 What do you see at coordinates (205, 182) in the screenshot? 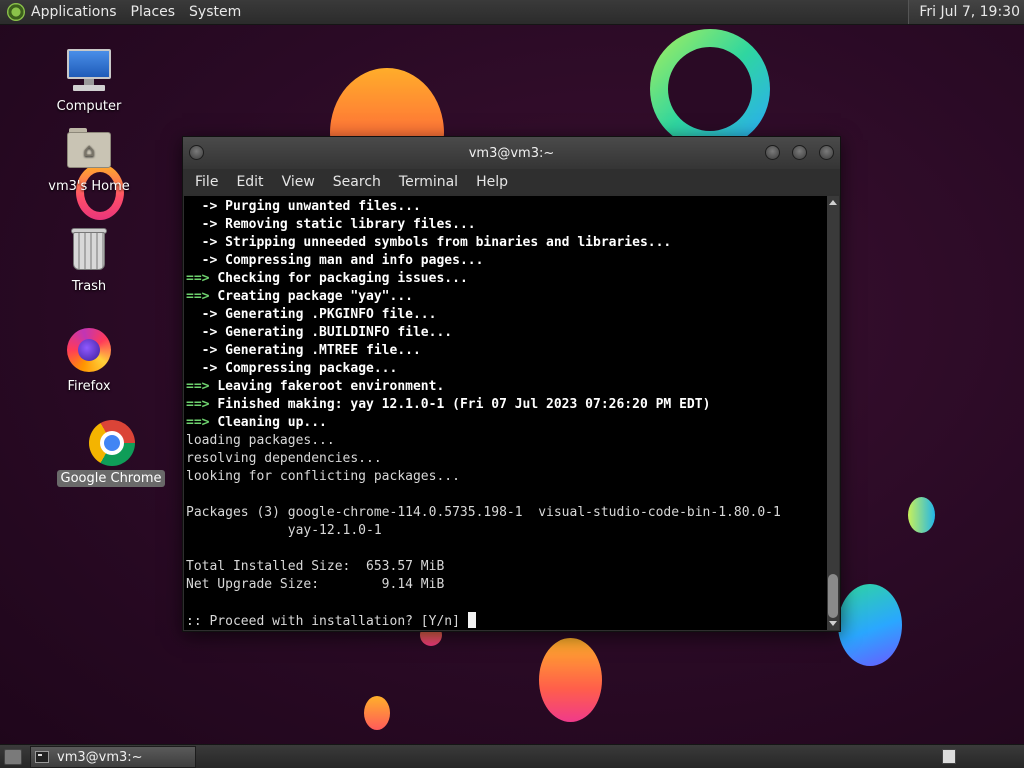
I see `menu-file: File` at bounding box center [205, 182].